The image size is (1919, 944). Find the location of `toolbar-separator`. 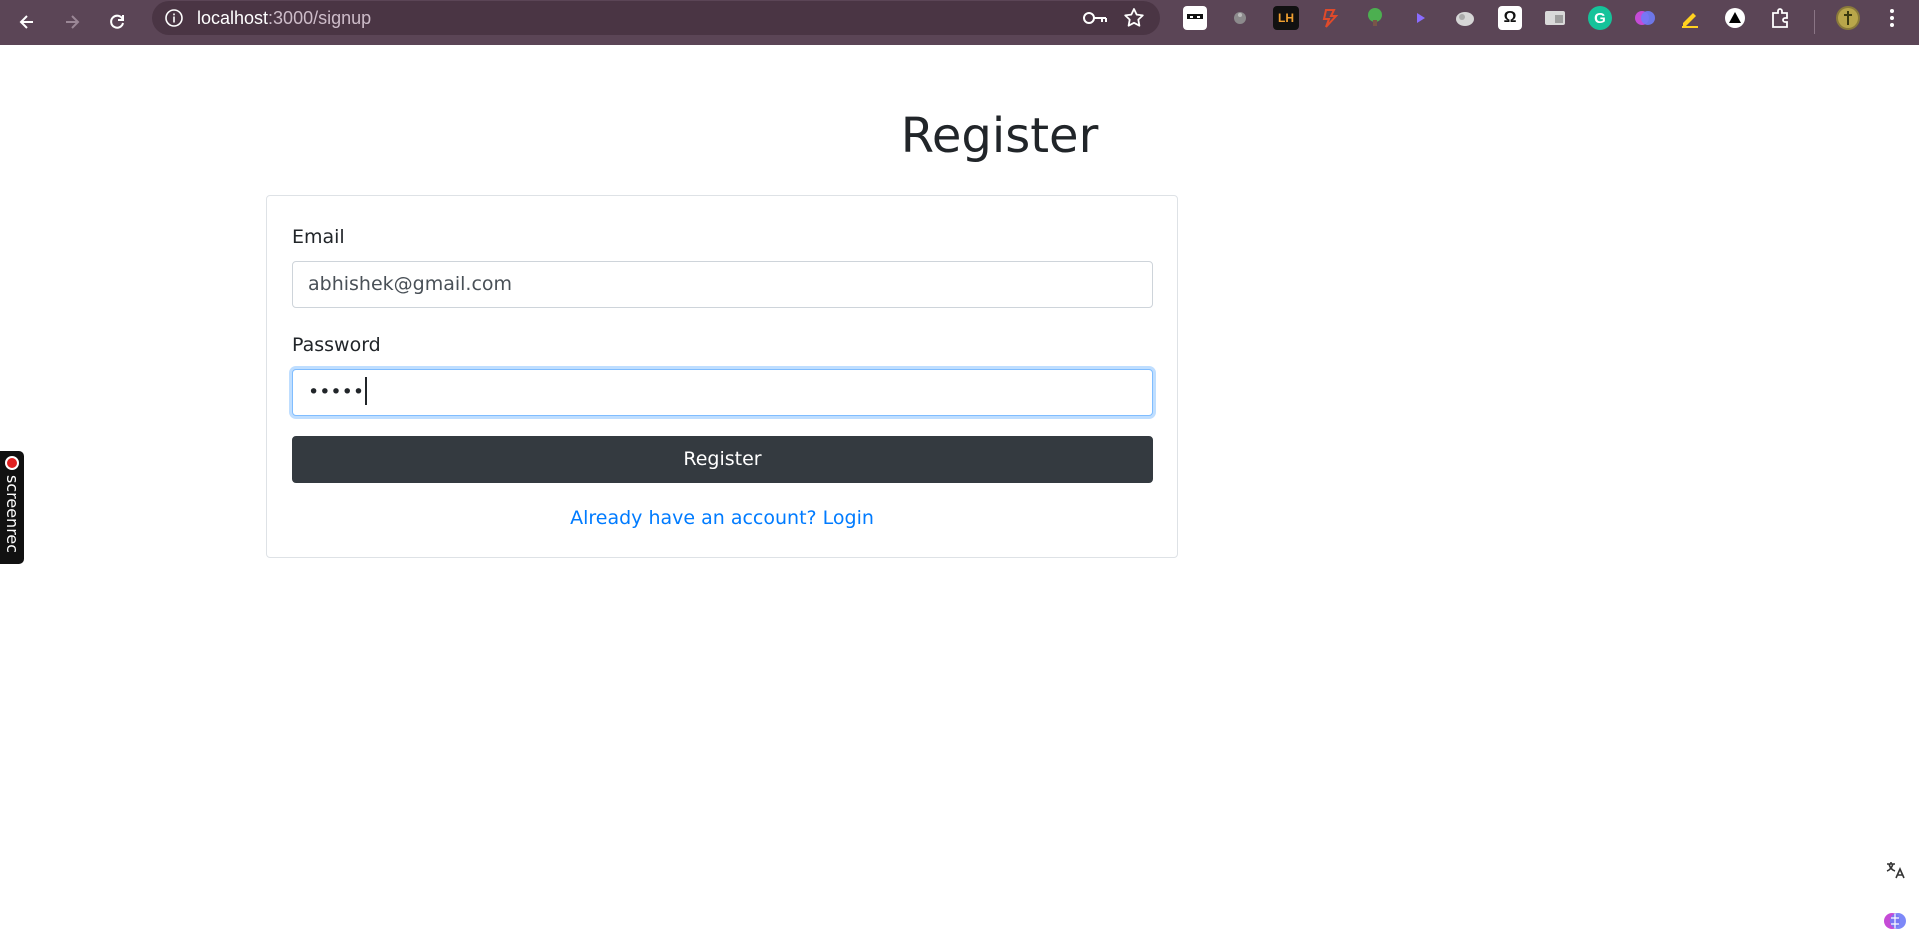

toolbar-separator is located at coordinates (1814, 22).